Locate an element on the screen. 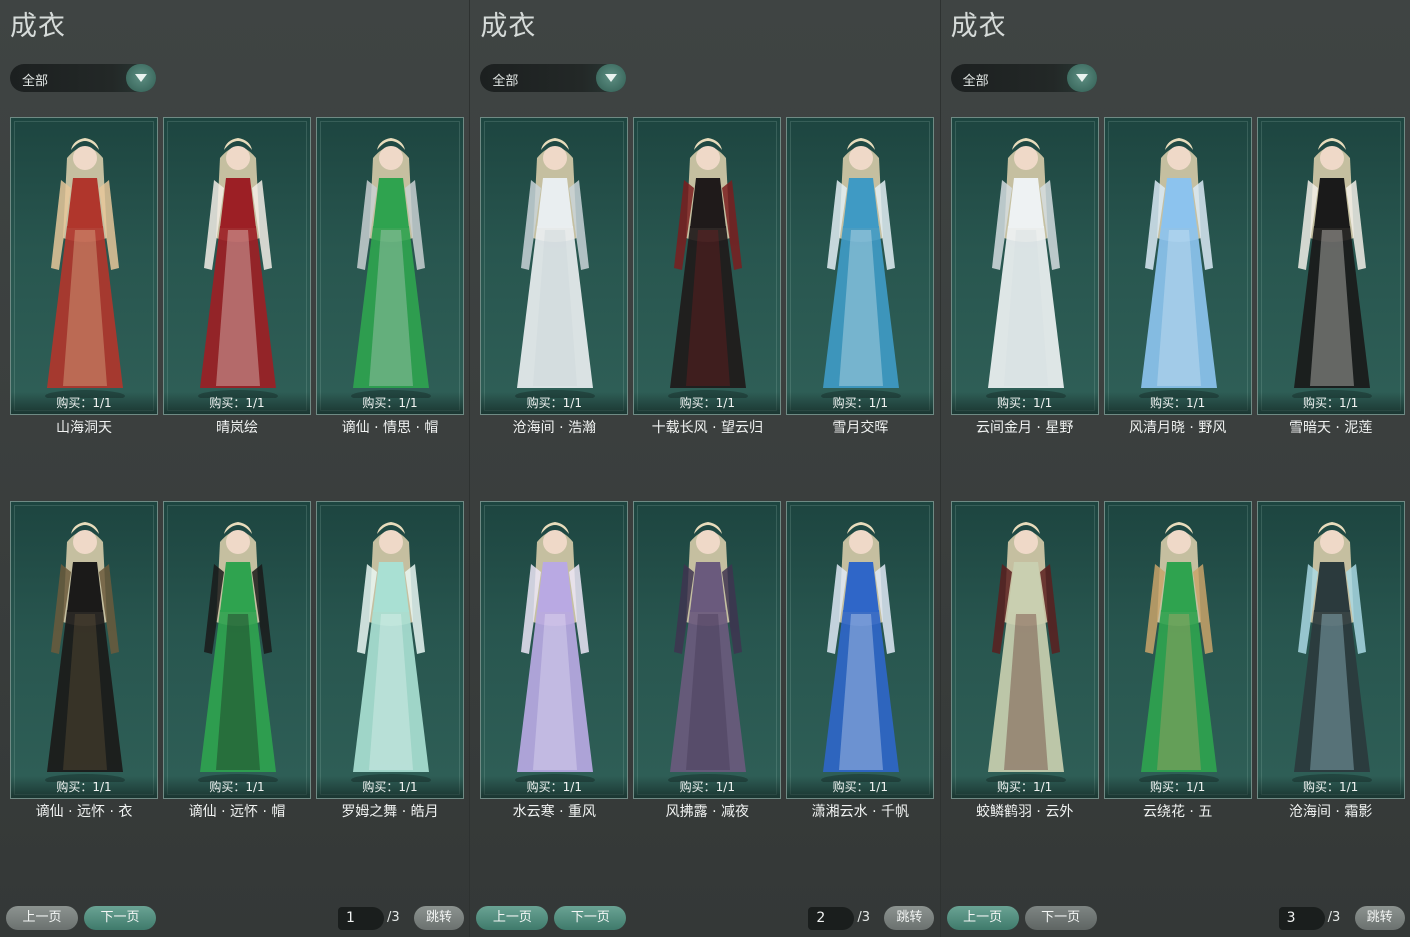 This screenshot has height=937, width=1410. outfit-card: 购买：1/1 沧海间 · 浩瀚 is located at coordinates (554, 276).